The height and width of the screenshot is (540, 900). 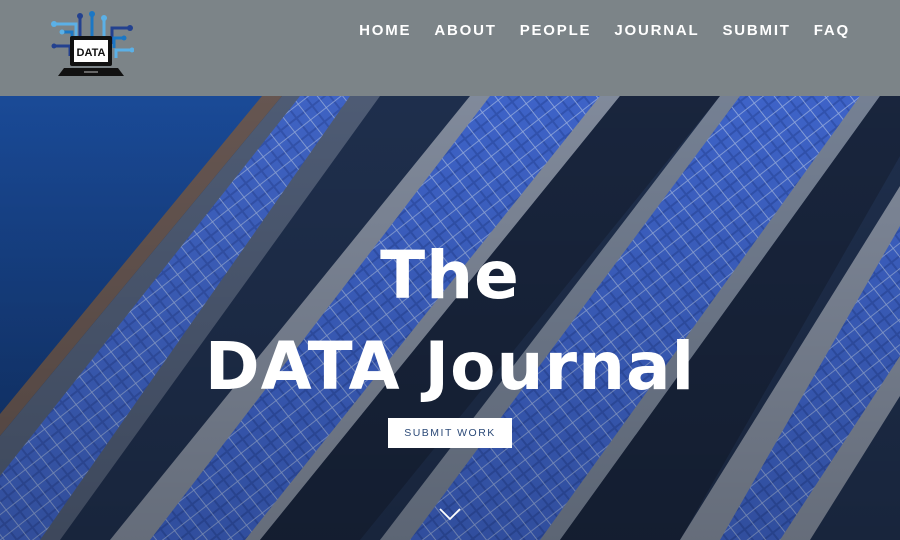 What do you see at coordinates (91, 53) in the screenshot?
I see `logo-text: DATA` at bounding box center [91, 53].